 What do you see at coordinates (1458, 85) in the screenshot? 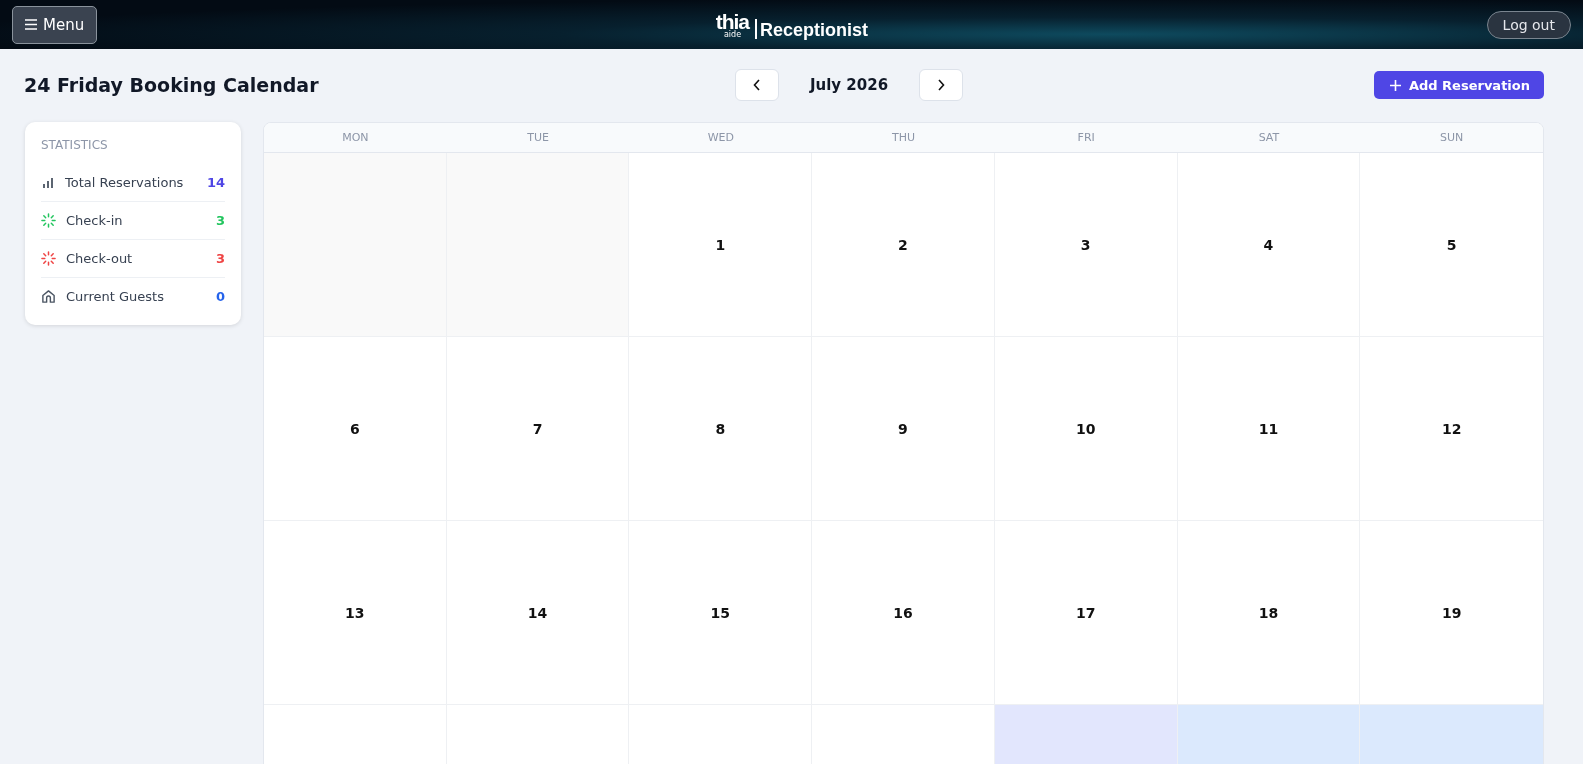
I see `add-reservation-button: Add Reservation` at bounding box center [1458, 85].